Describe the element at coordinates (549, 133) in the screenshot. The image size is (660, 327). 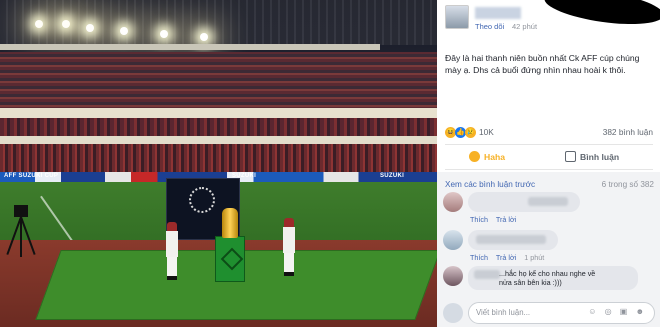
I see `reactions-bar: 😆 👍 😢 10K 382 bình luận` at that location.